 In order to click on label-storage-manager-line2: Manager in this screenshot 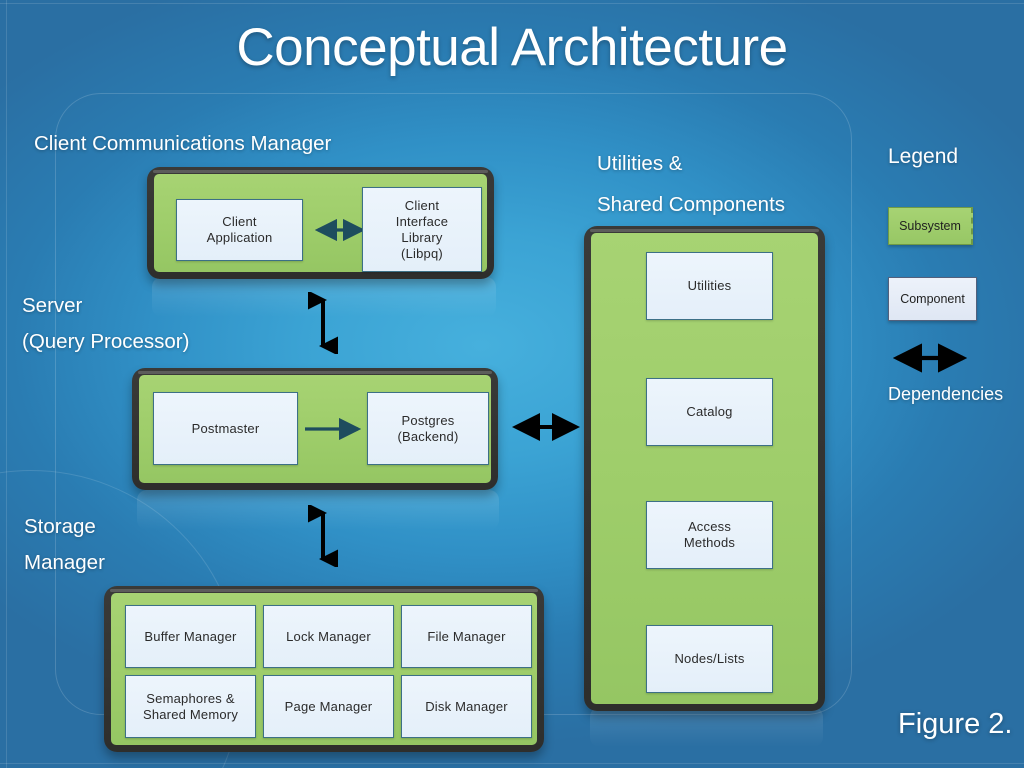, I will do `click(64, 562)`.